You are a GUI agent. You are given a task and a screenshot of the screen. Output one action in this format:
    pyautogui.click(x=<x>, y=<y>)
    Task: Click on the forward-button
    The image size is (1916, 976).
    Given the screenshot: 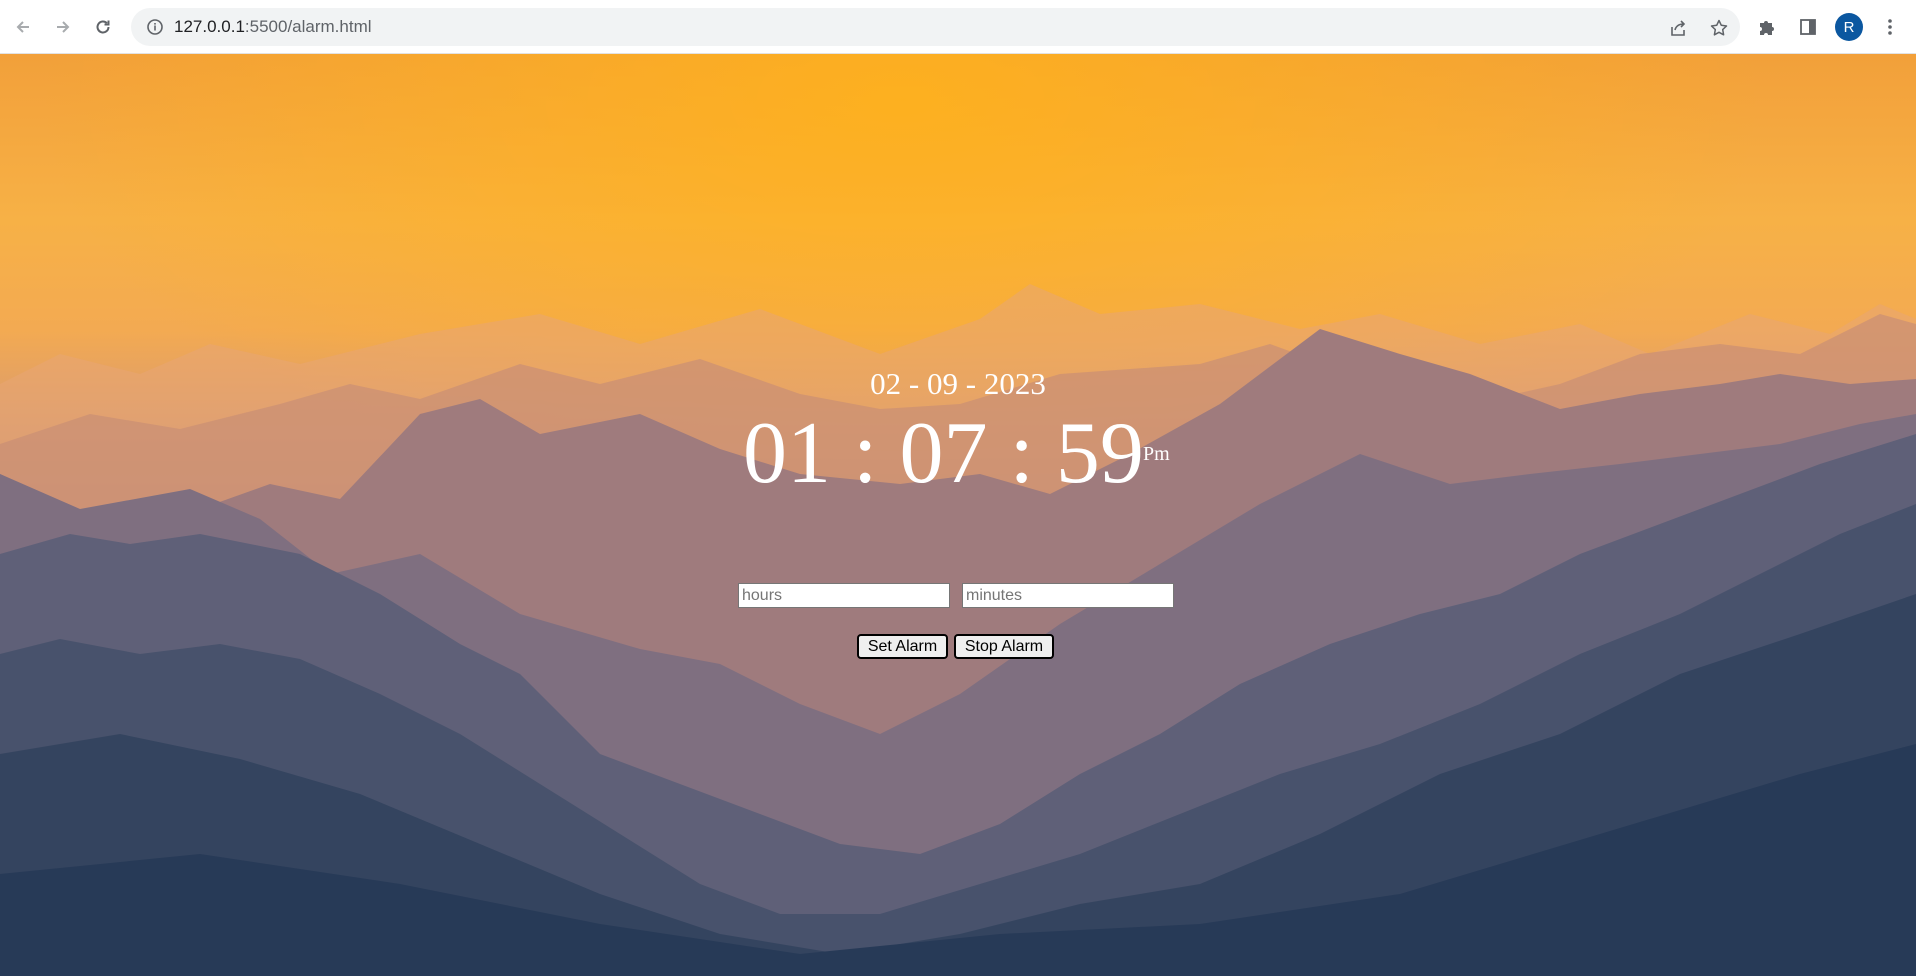 What is the action you would take?
    pyautogui.click(x=63, y=27)
    